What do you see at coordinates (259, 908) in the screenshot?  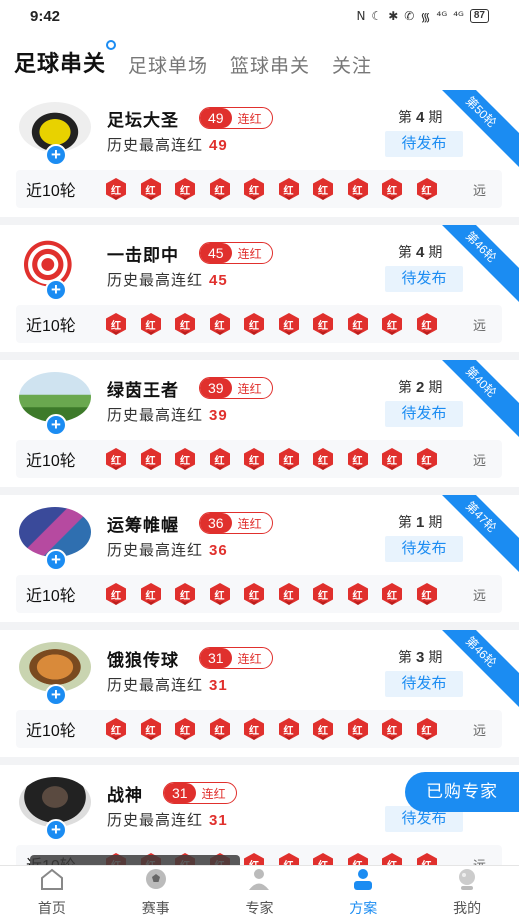 I see `nav-label: 专家` at bounding box center [259, 908].